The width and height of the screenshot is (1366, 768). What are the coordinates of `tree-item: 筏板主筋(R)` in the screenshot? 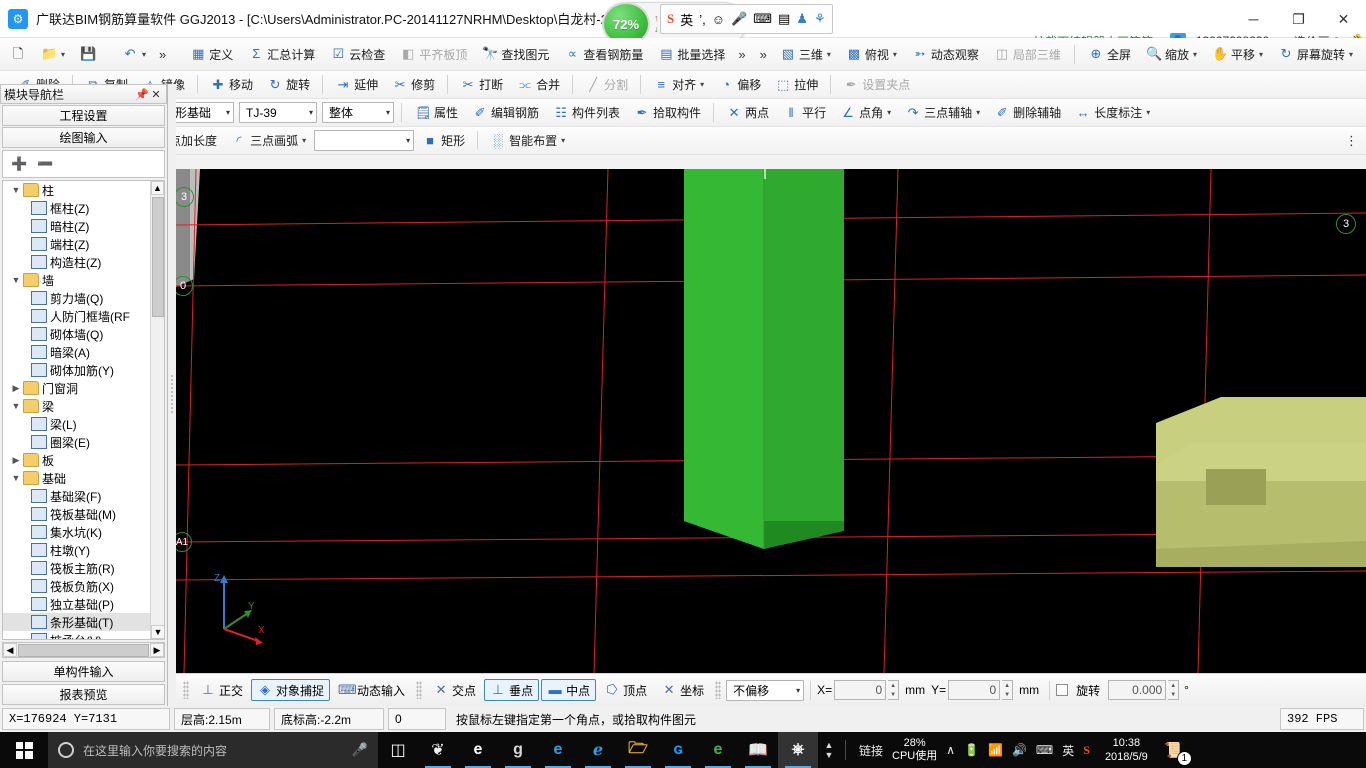 It's located at (76, 568).